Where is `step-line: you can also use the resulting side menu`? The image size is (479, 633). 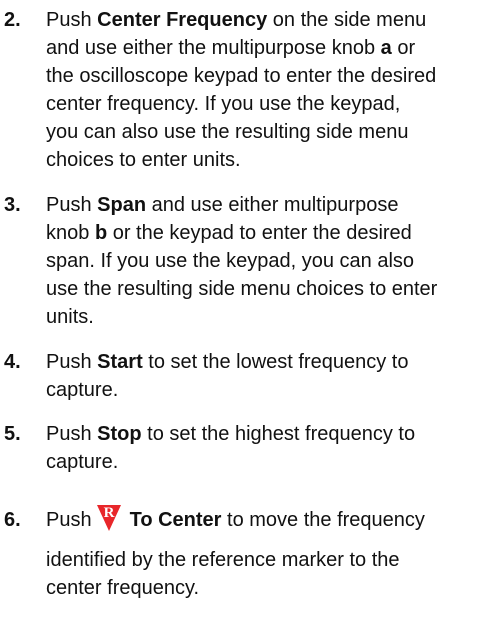 step-line: you can also use the resulting side menu is located at coordinates (227, 132).